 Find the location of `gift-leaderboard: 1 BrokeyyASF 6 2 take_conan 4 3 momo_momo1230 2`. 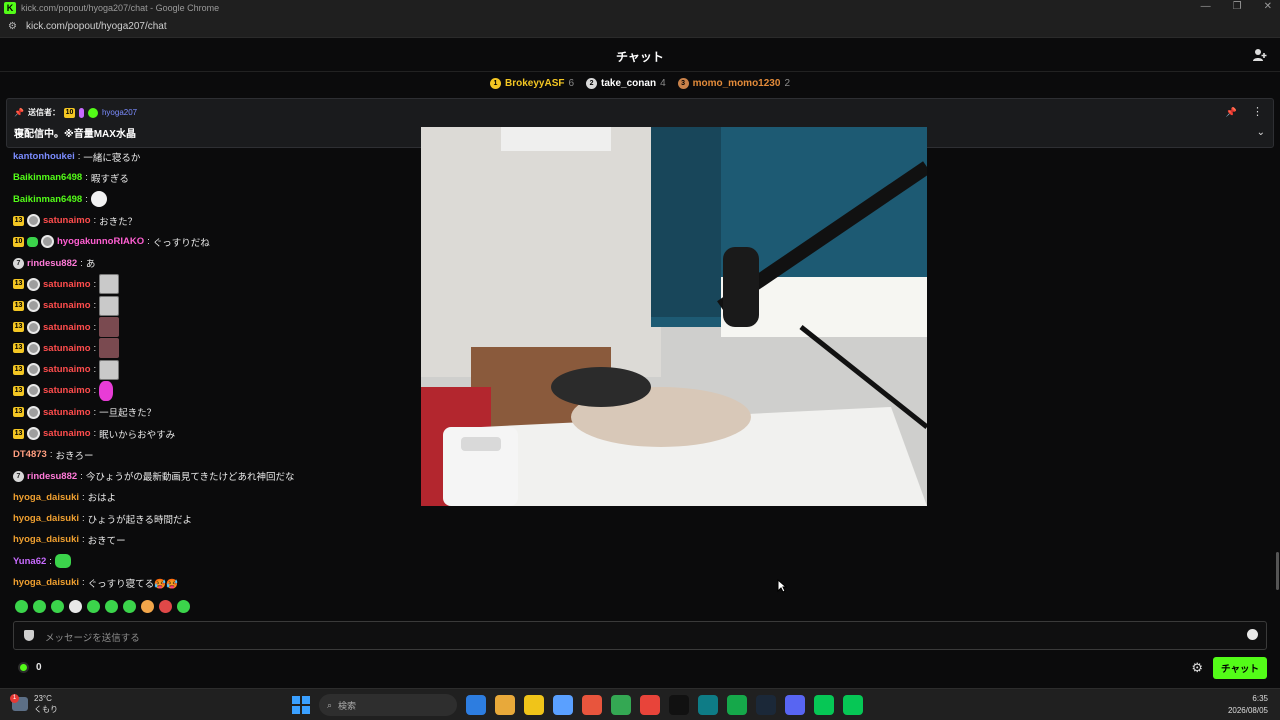

gift-leaderboard: 1 BrokeyyASF 6 2 take_conan 4 3 momo_momo1230 2 is located at coordinates (640, 83).